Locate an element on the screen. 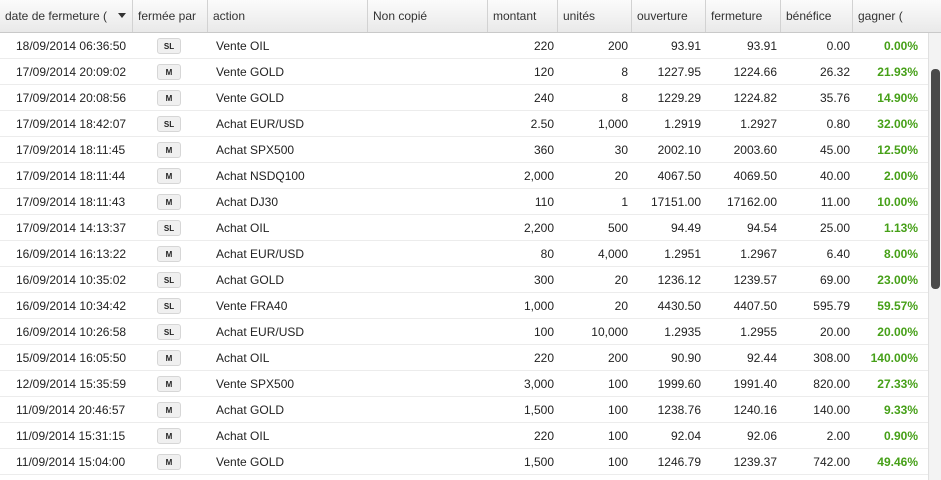  cell-gain: 59.57% is located at coordinates (897, 306).